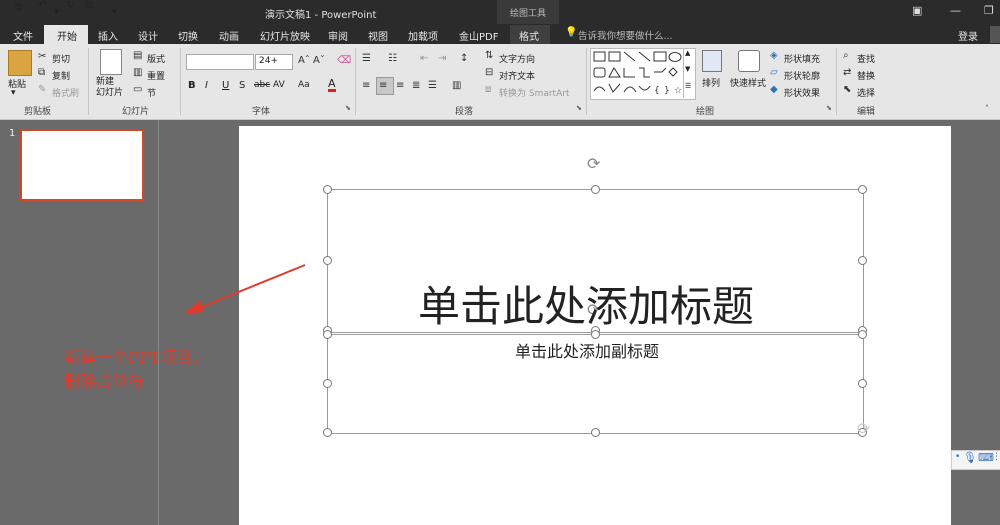  What do you see at coordinates (56, 12) in the screenshot?
I see `undo-dropdown-icon: ▾` at bounding box center [56, 12].